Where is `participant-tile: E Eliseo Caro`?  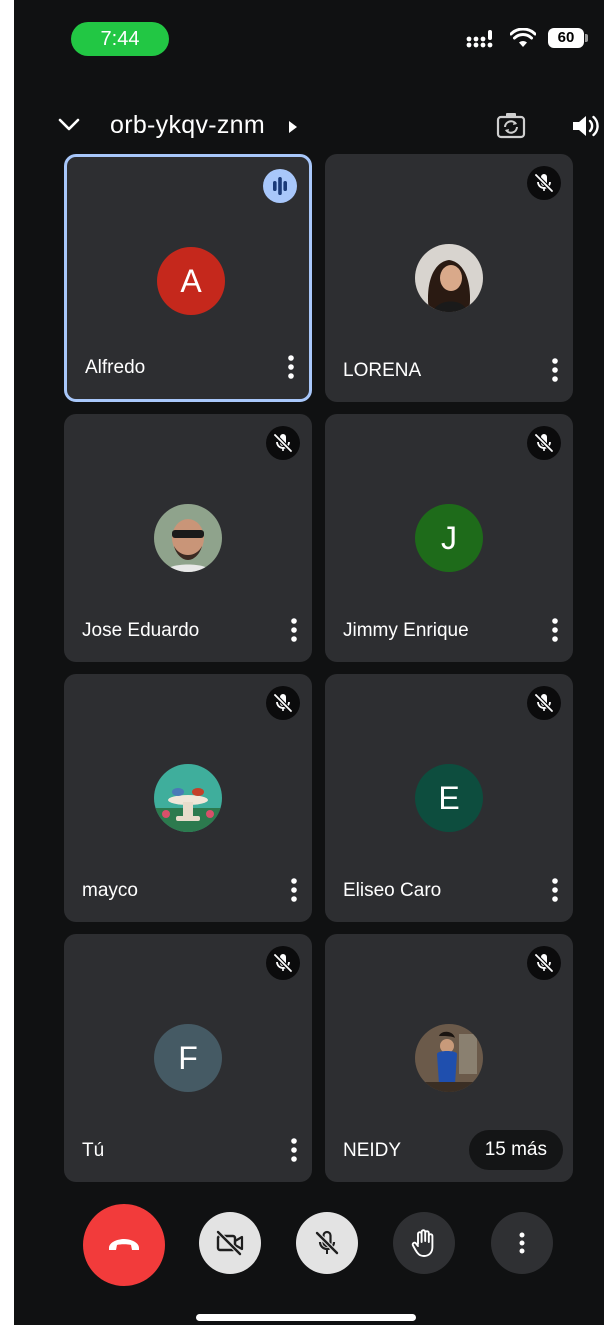
participant-tile: E Eliseo Caro is located at coordinates (449, 798).